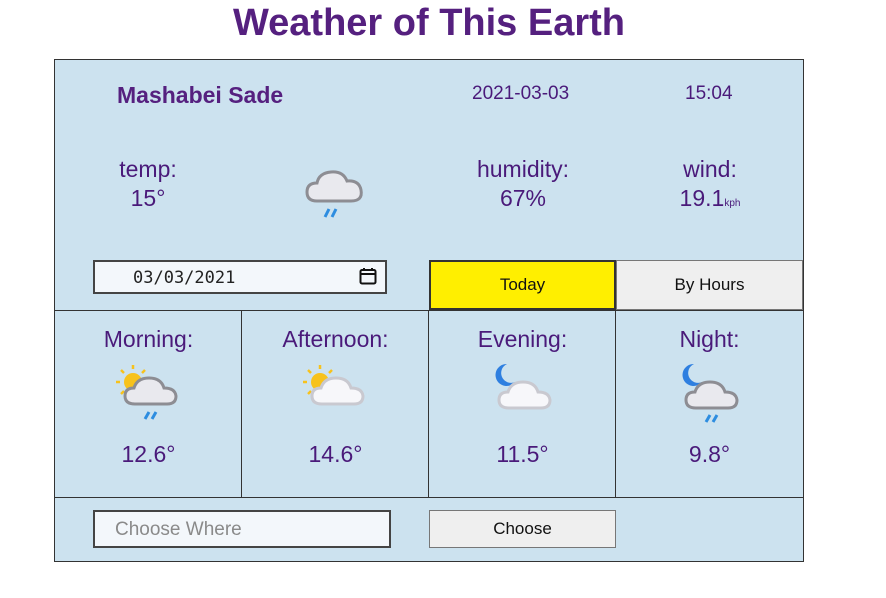 This screenshot has width=886, height=598. Describe the element at coordinates (522, 454) in the screenshot. I see `period-temp-evening: 11.5°` at that location.